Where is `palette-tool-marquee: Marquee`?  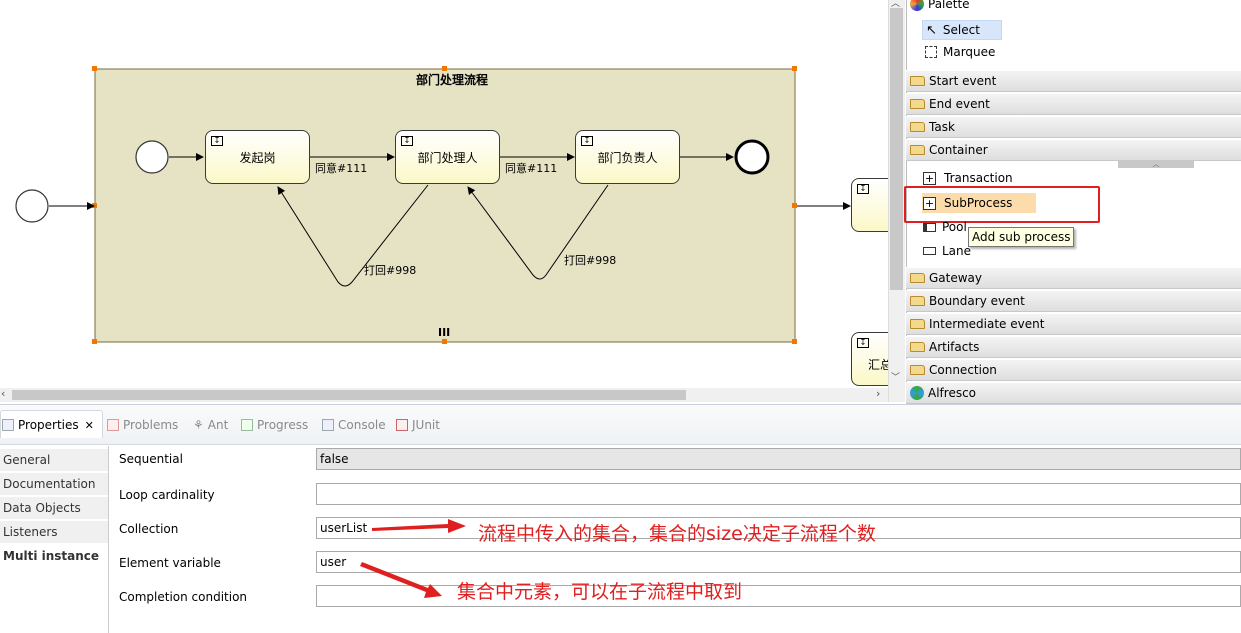 palette-tool-marquee: Marquee is located at coordinates (960, 52).